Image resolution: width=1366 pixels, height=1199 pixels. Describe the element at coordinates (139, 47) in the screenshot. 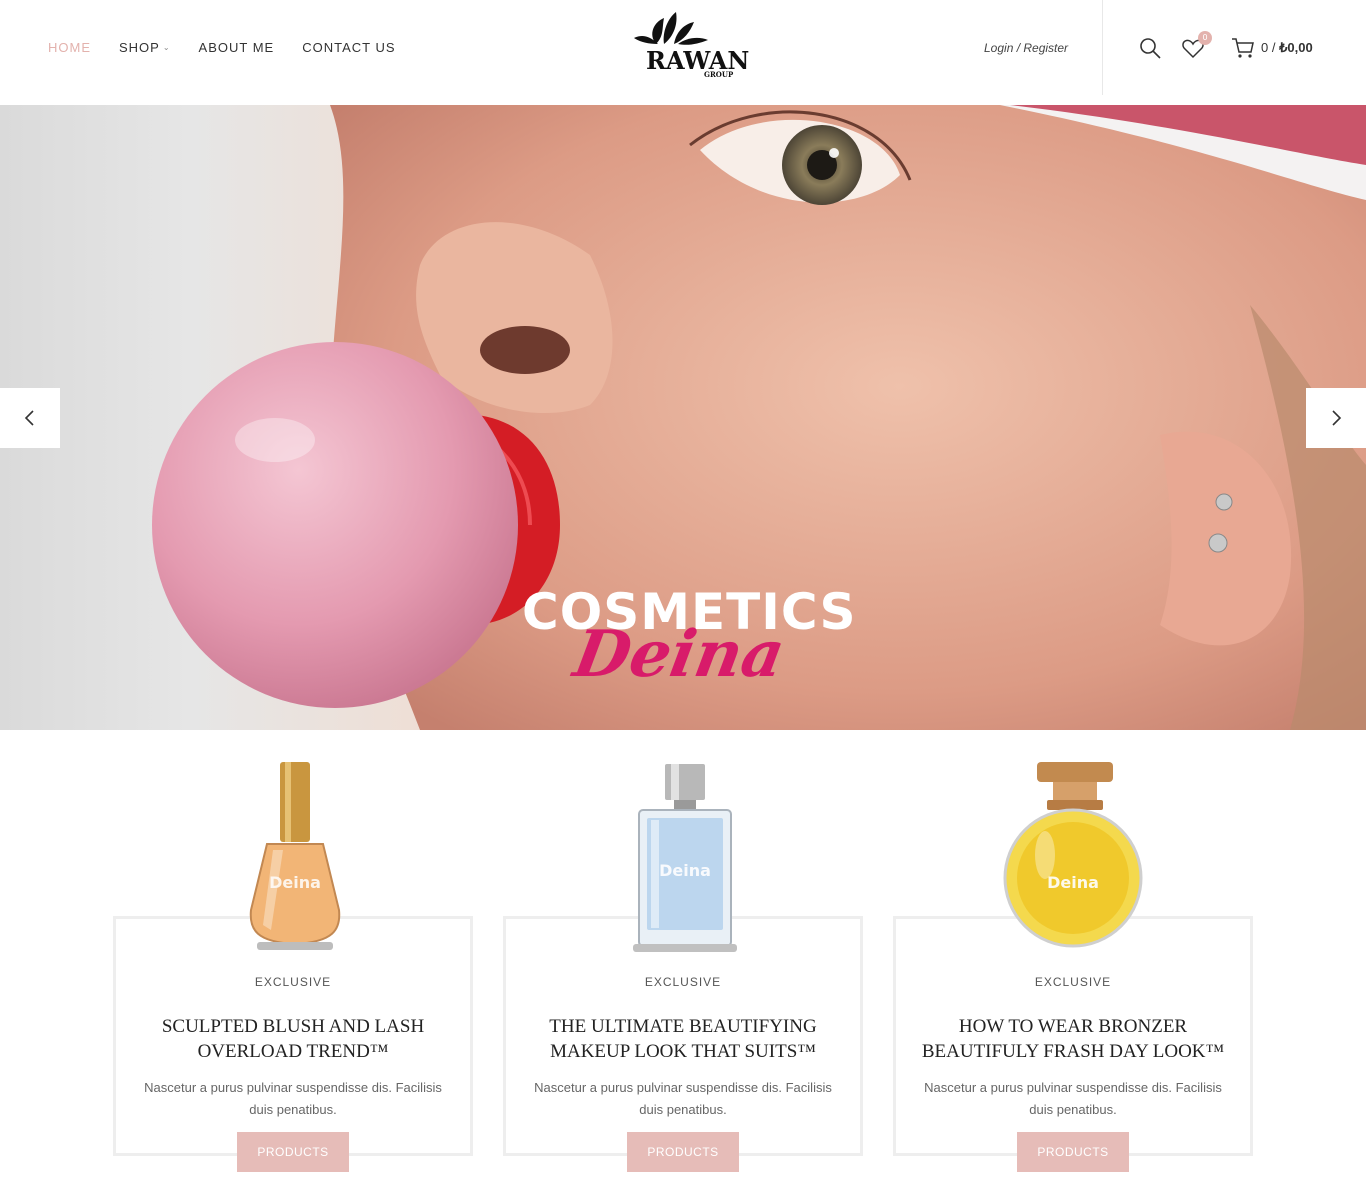

I see `nav-shop-label: SHOP` at that location.